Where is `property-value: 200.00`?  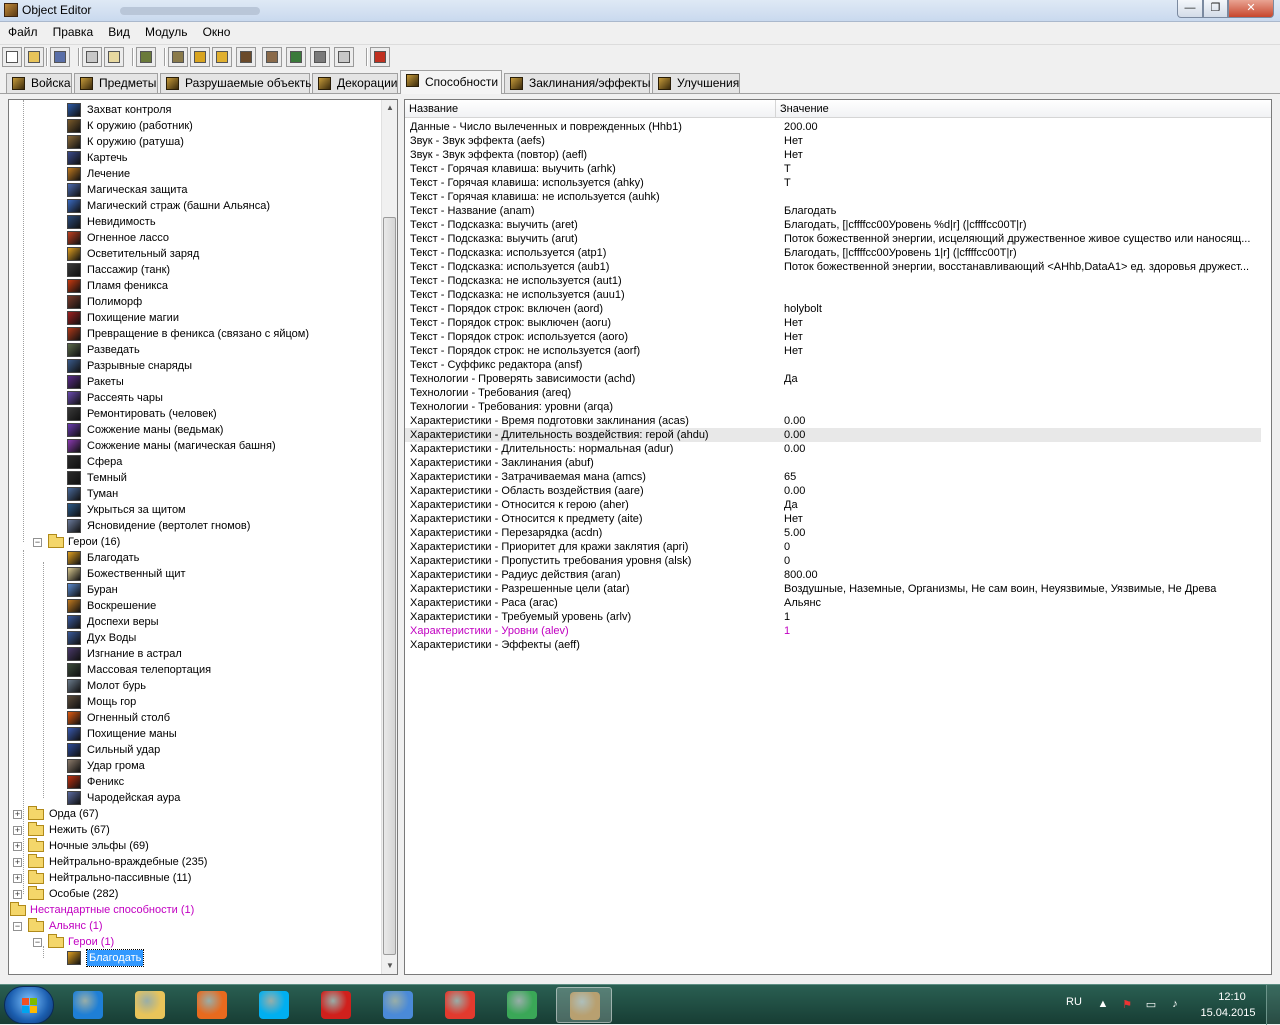
property-value: 200.00 is located at coordinates (1019, 127).